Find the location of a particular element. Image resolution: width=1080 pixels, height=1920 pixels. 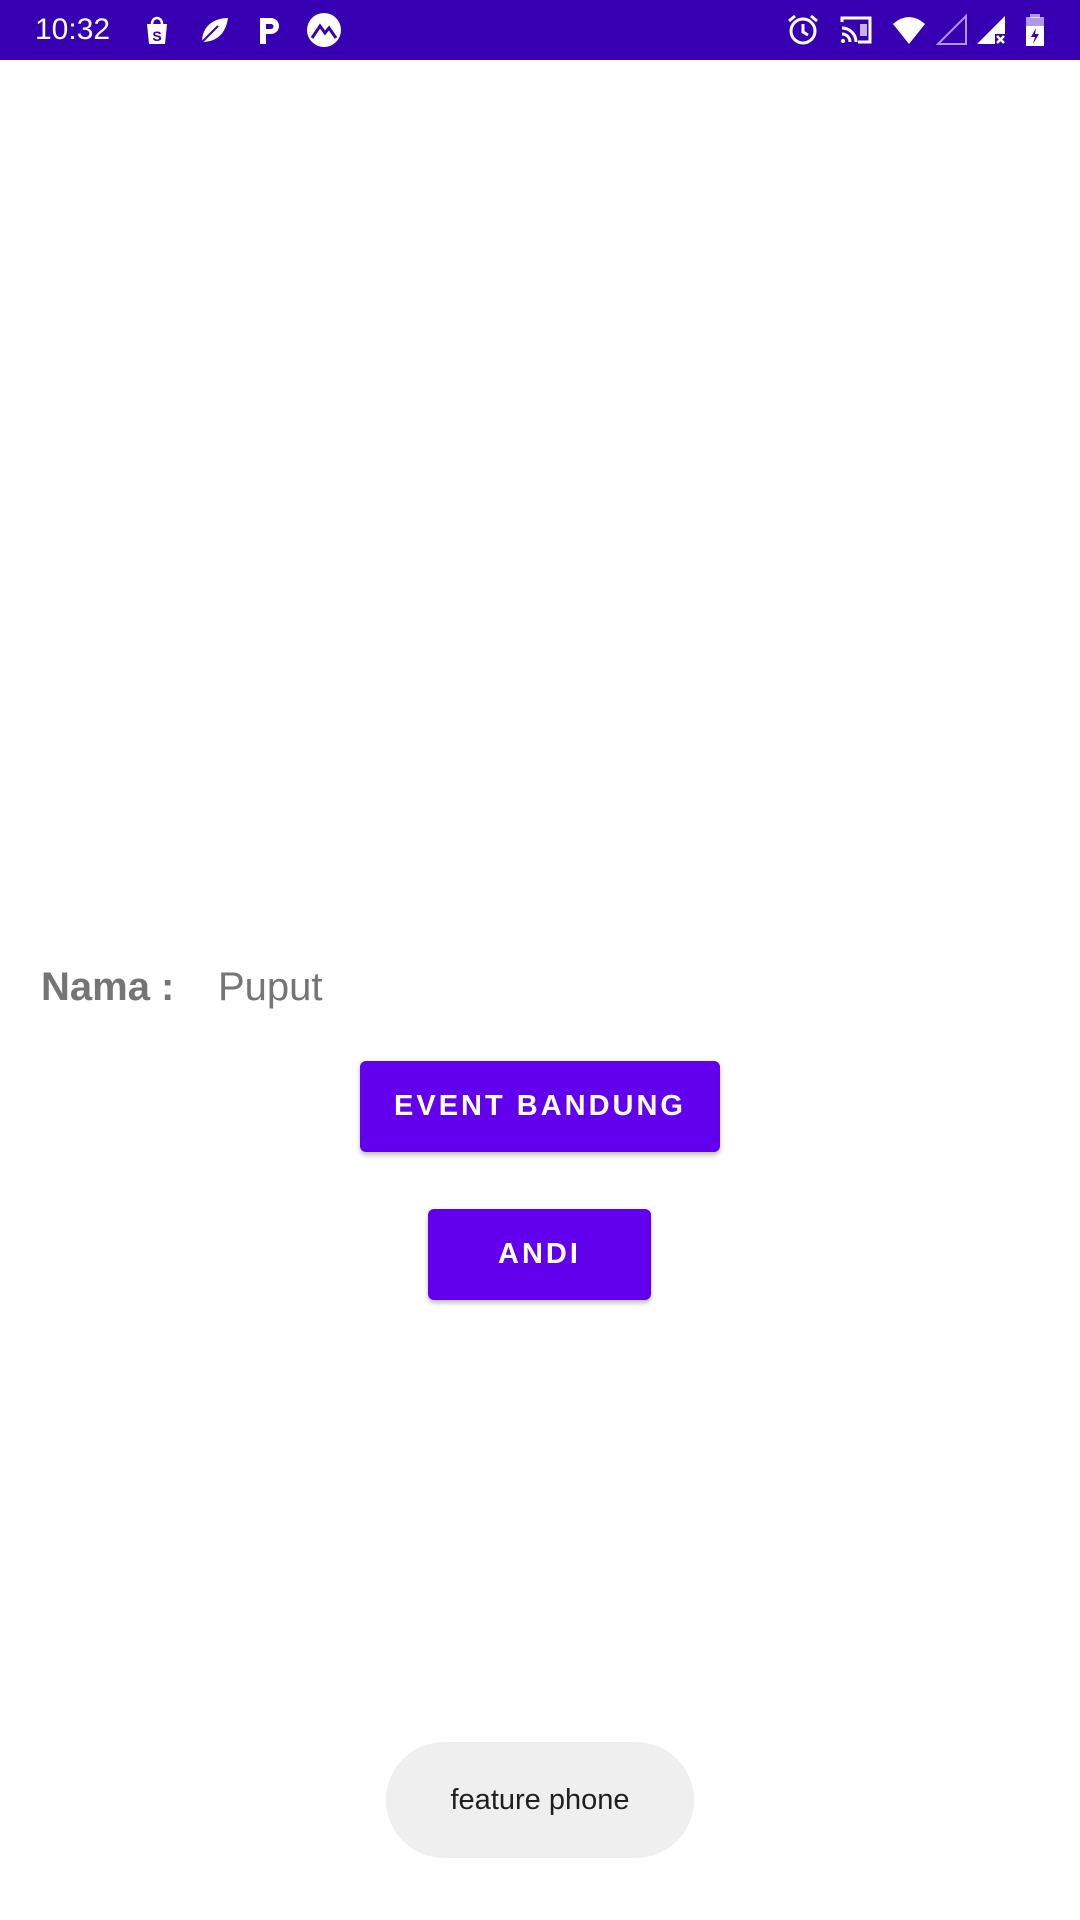

status-time: 10:32 is located at coordinates (73, 29).